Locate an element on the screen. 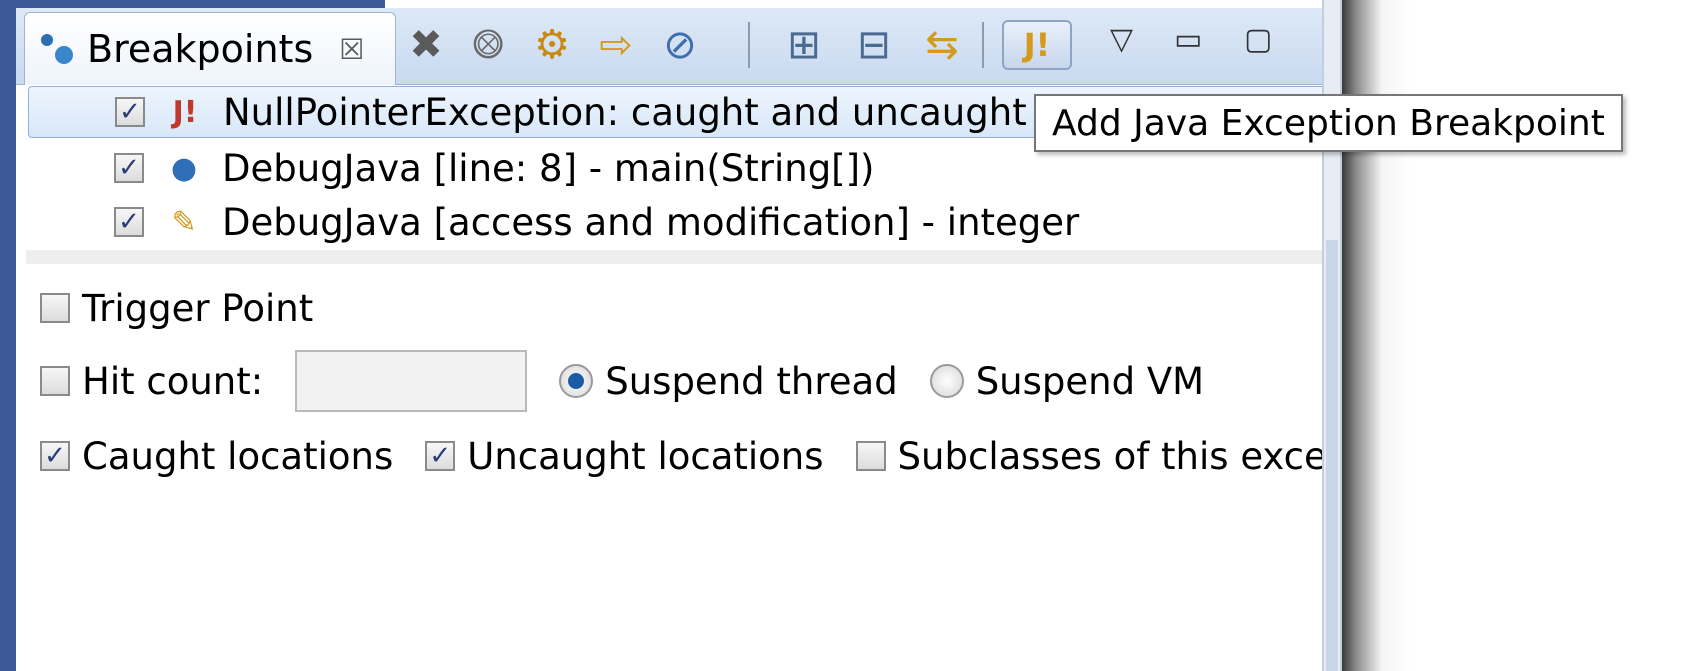  trigger-point-checkbox is located at coordinates (55, 308).